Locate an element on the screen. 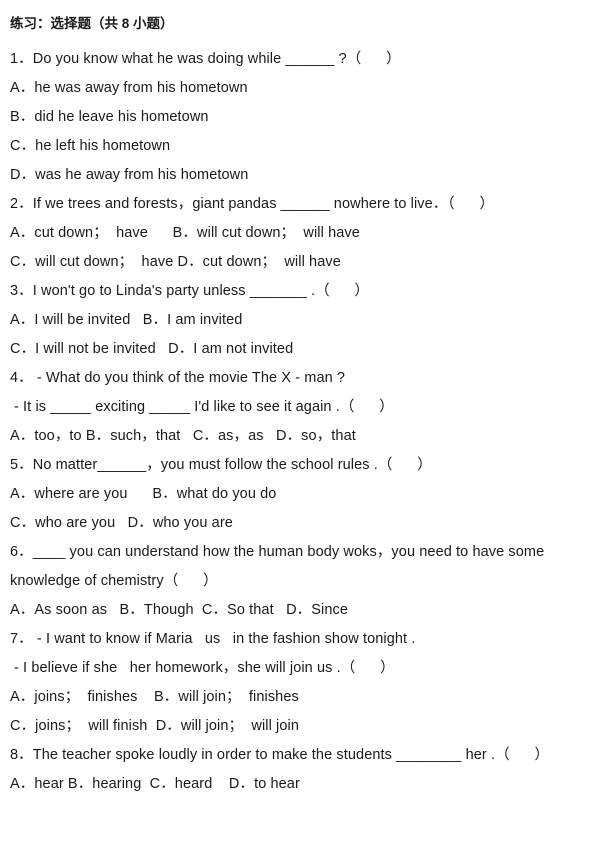 This screenshot has width=596, height=863. text-line: C．he left his hometown is located at coordinates (90, 146).